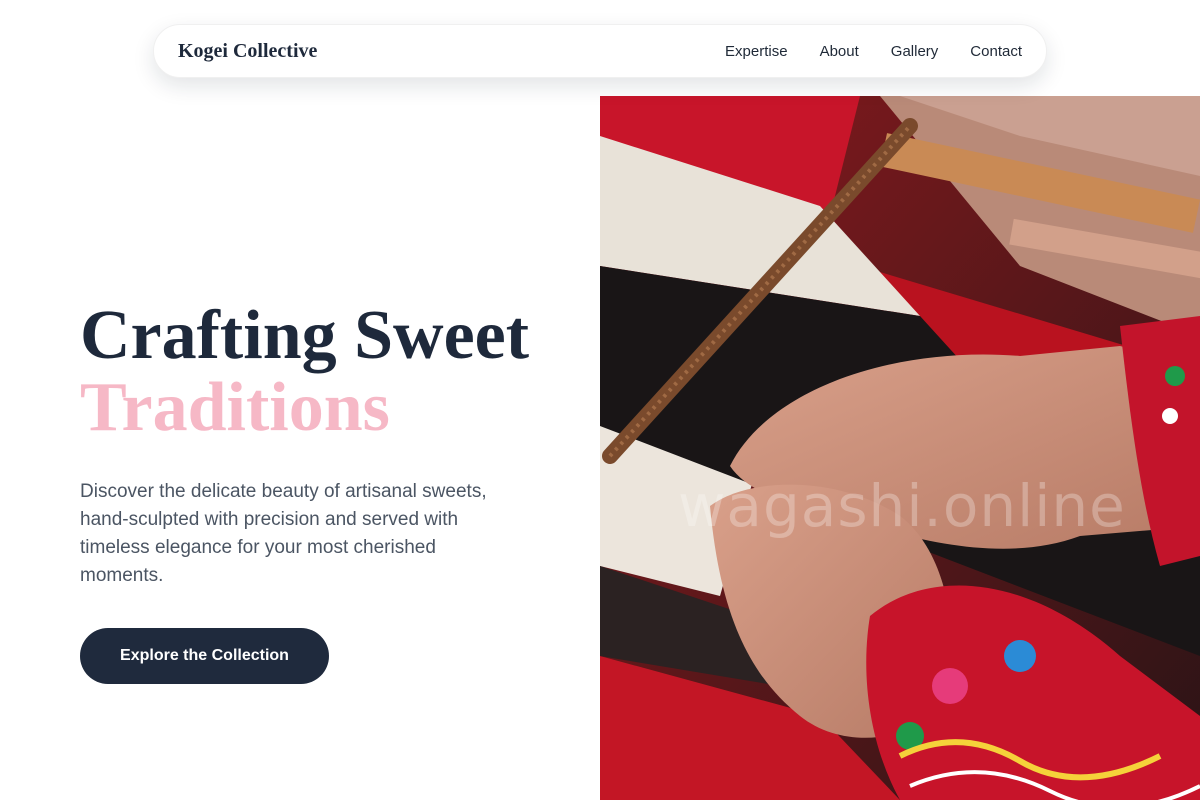 Image resolution: width=1200 pixels, height=800 pixels. What do you see at coordinates (902, 506) in the screenshot?
I see `watermark-text: wagashi.online` at bounding box center [902, 506].